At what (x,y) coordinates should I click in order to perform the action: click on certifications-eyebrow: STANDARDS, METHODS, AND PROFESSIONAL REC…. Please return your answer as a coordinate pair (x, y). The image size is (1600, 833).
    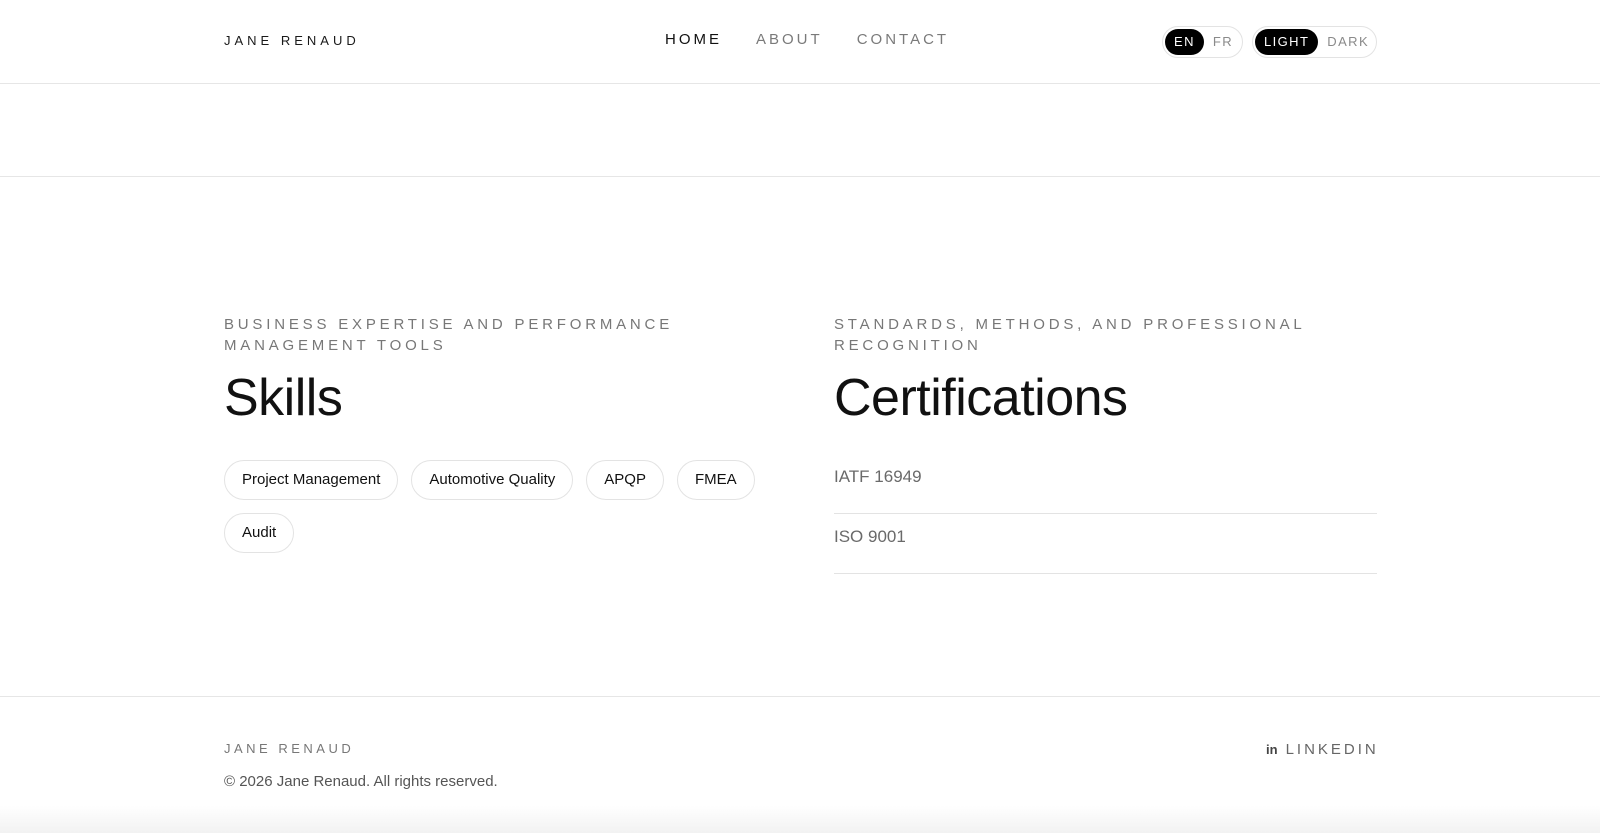
    Looking at the image, I should click on (1070, 335).